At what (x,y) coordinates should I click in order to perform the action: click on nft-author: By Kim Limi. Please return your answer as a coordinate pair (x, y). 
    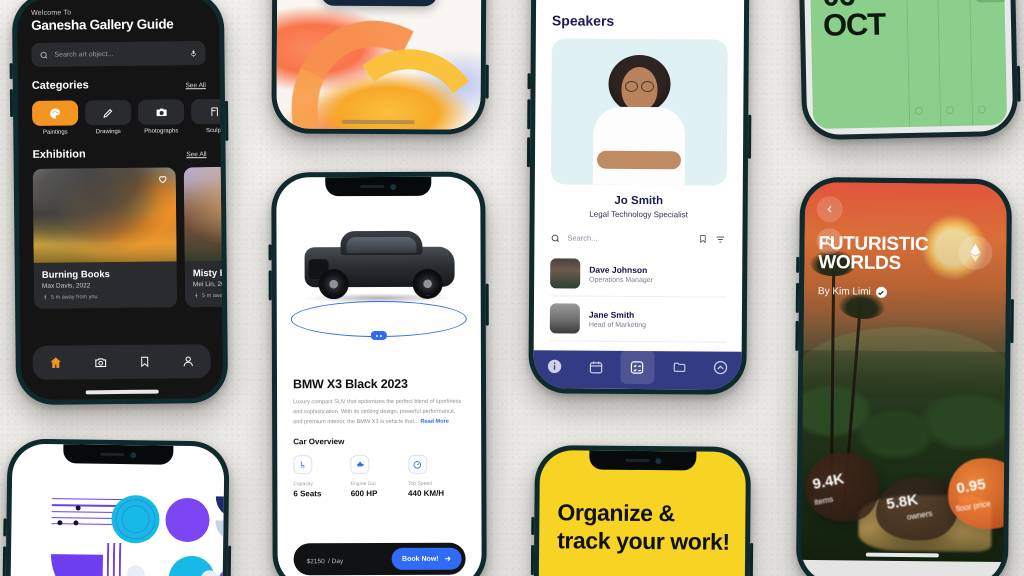
    Looking at the image, I should click on (852, 292).